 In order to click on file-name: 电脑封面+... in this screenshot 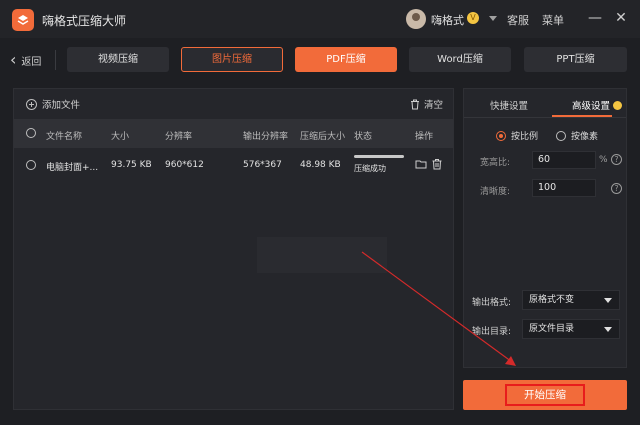, I will do `click(72, 168)`.